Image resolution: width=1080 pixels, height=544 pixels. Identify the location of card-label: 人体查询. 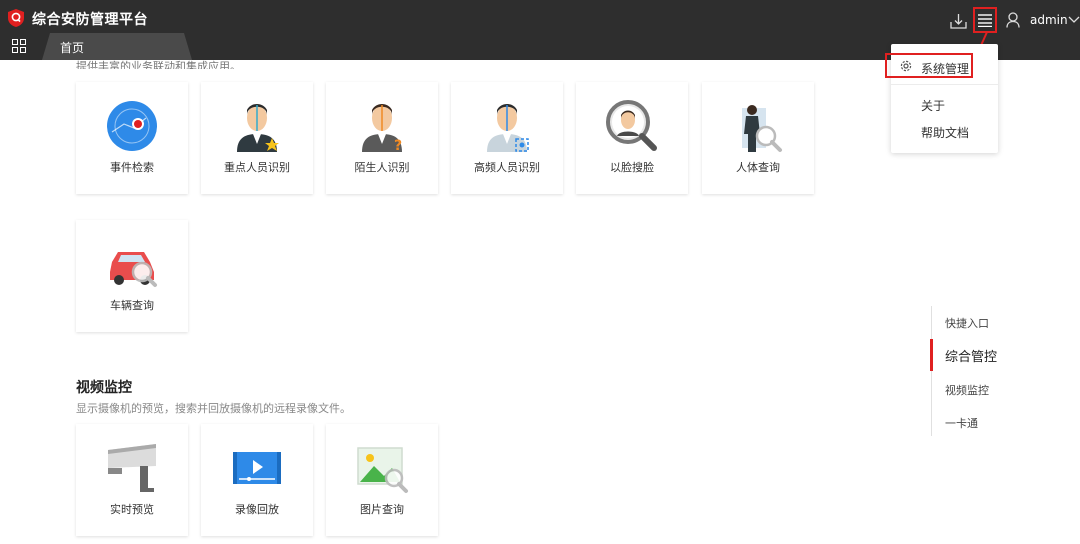
(758, 167).